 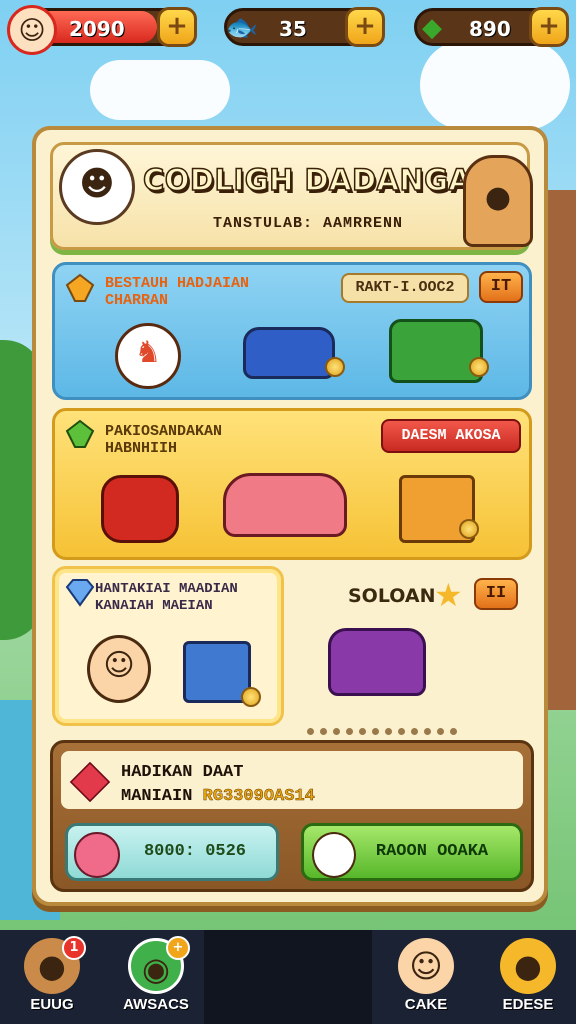 I want to click on green-van-icon, so click(x=436, y=351).